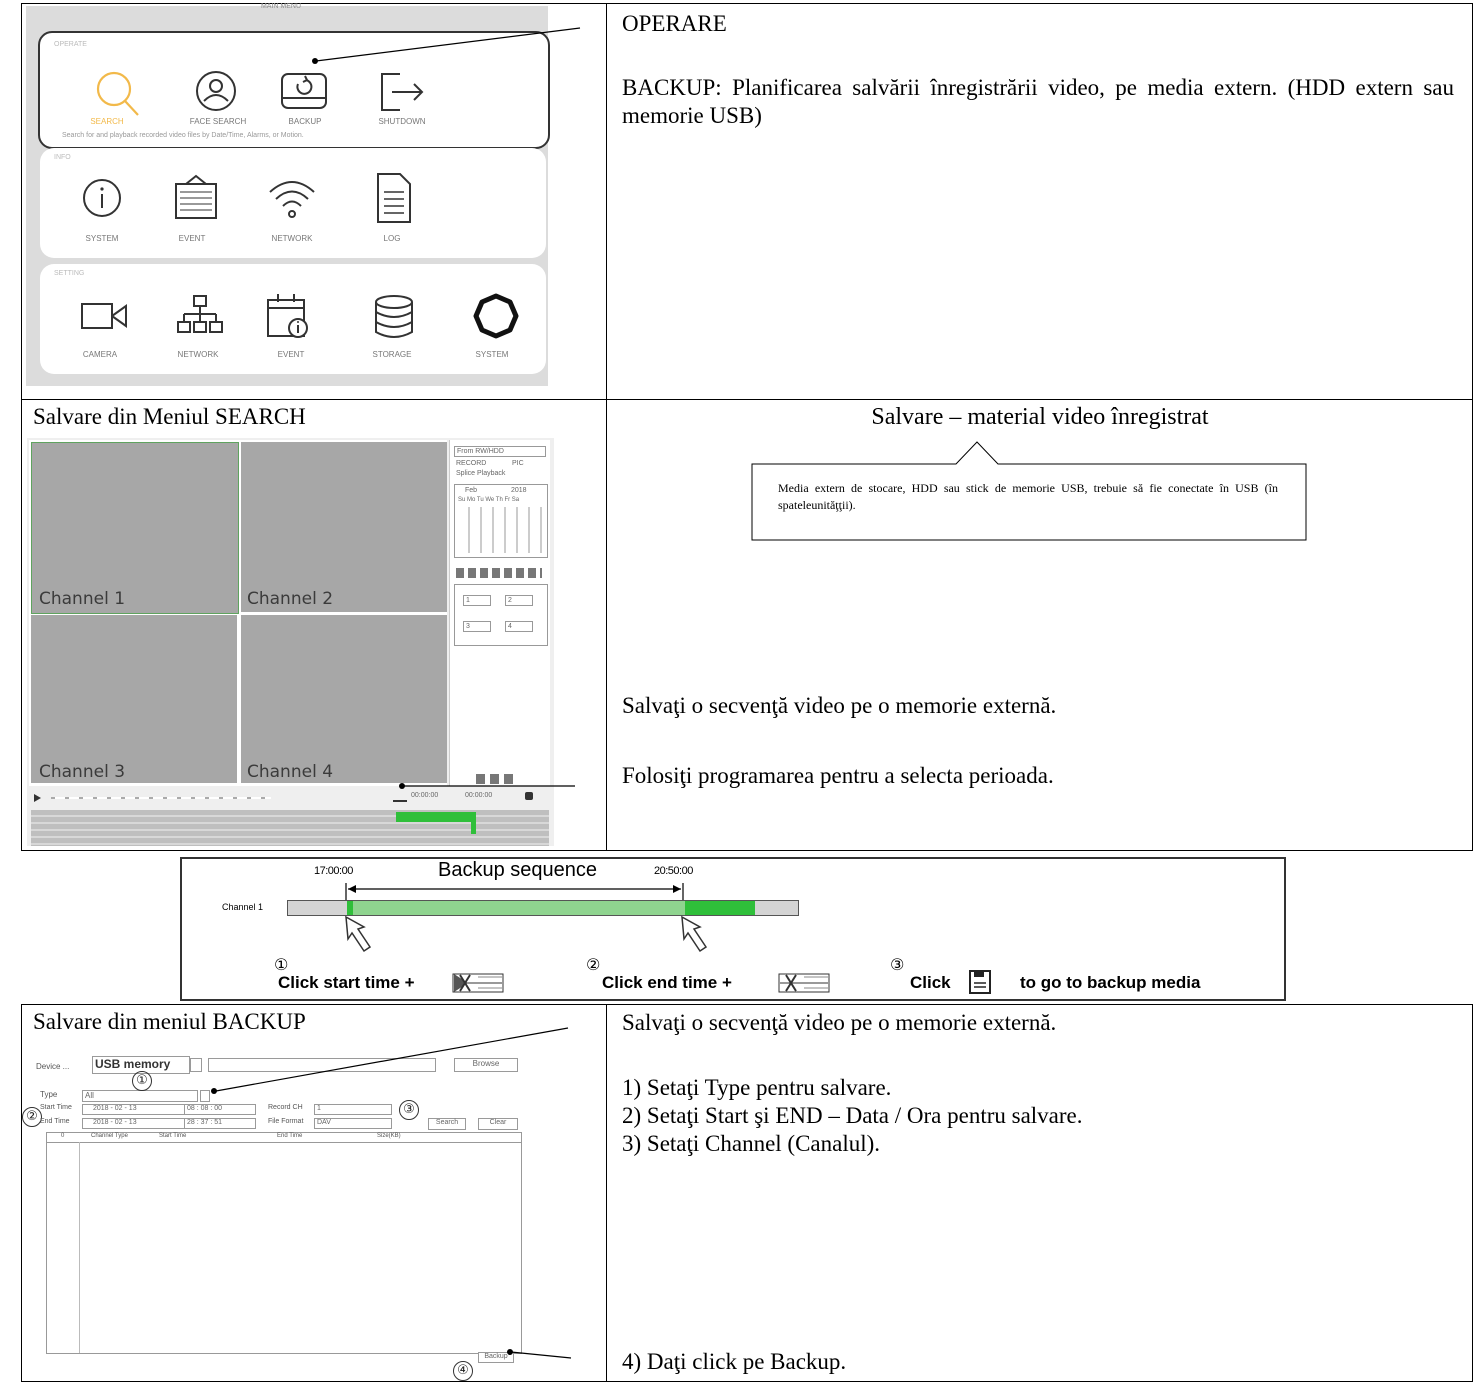 This screenshot has height=1384, width=1477. Describe the element at coordinates (500, 451) in the screenshot. I see `source-select: From RW/HDD` at that location.